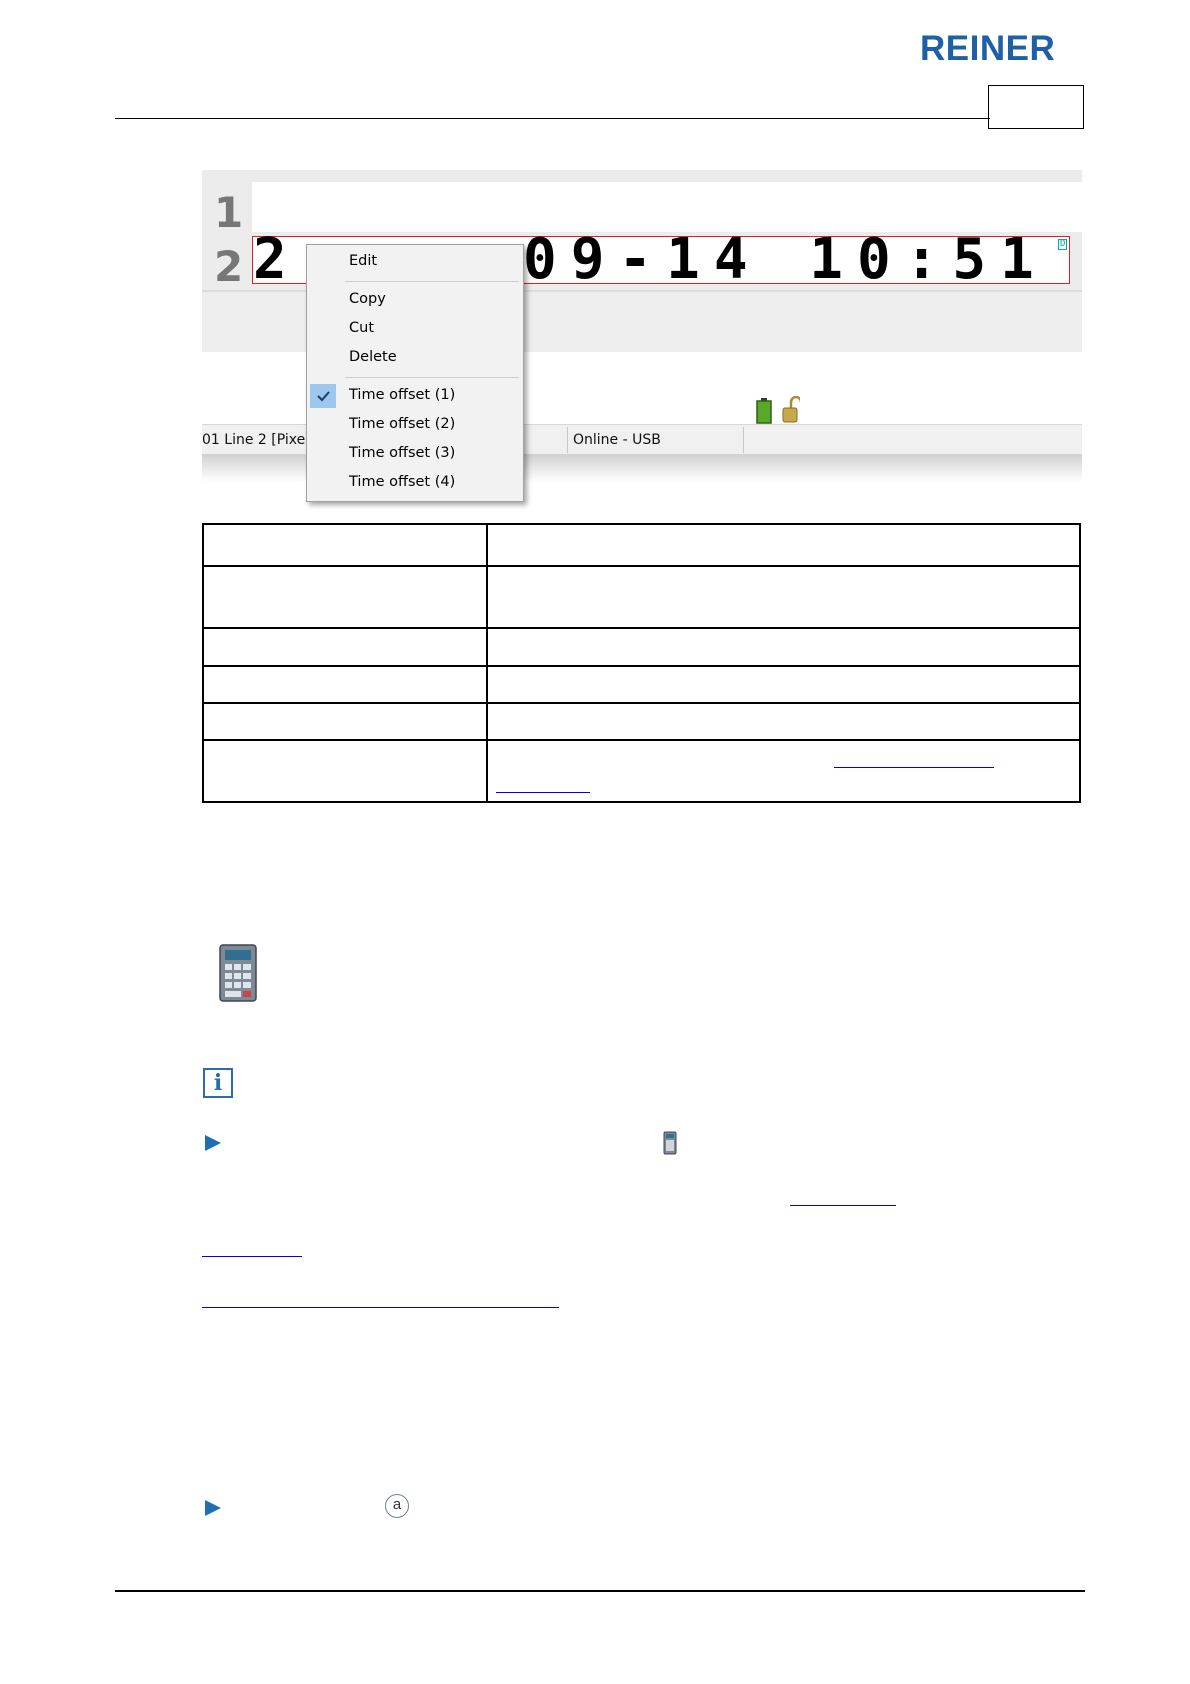 Image resolution: width=1190 pixels, height=1684 pixels. Describe the element at coordinates (1063, 244) in the screenshot. I see `line-2-marker: D` at that location.